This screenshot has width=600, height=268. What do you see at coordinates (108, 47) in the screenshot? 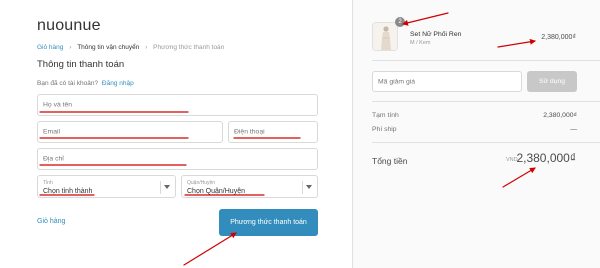
I see `breadcrumb-shipping-info: Thông tin vận chuyển` at bounding box center [108, 47].